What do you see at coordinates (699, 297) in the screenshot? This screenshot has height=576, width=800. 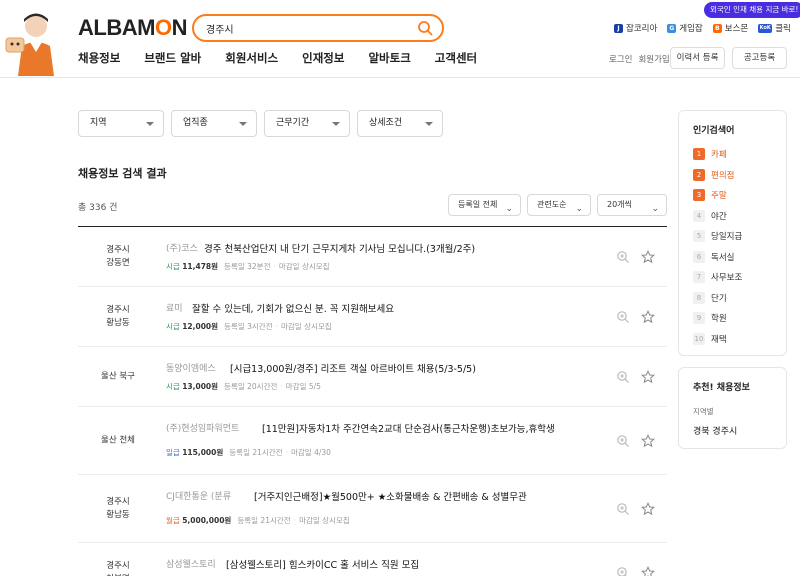 I see `keyword-rank-badge: 8` at bounding box center [699, 297].